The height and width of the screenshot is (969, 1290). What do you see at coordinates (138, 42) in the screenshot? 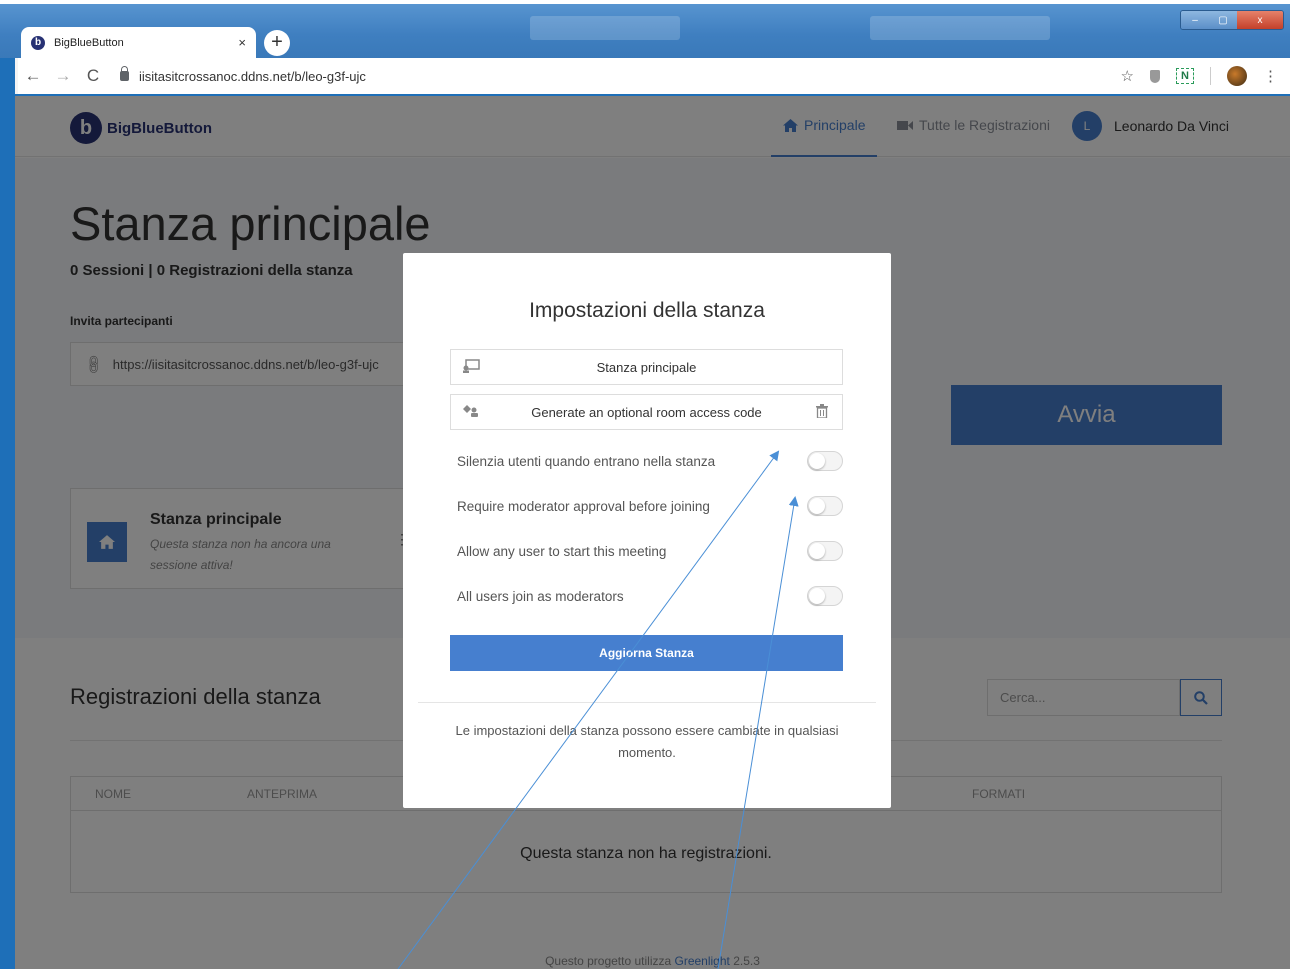
I see `browser-tab: b BigBlueButton ×` at bounding box center [138, 42].